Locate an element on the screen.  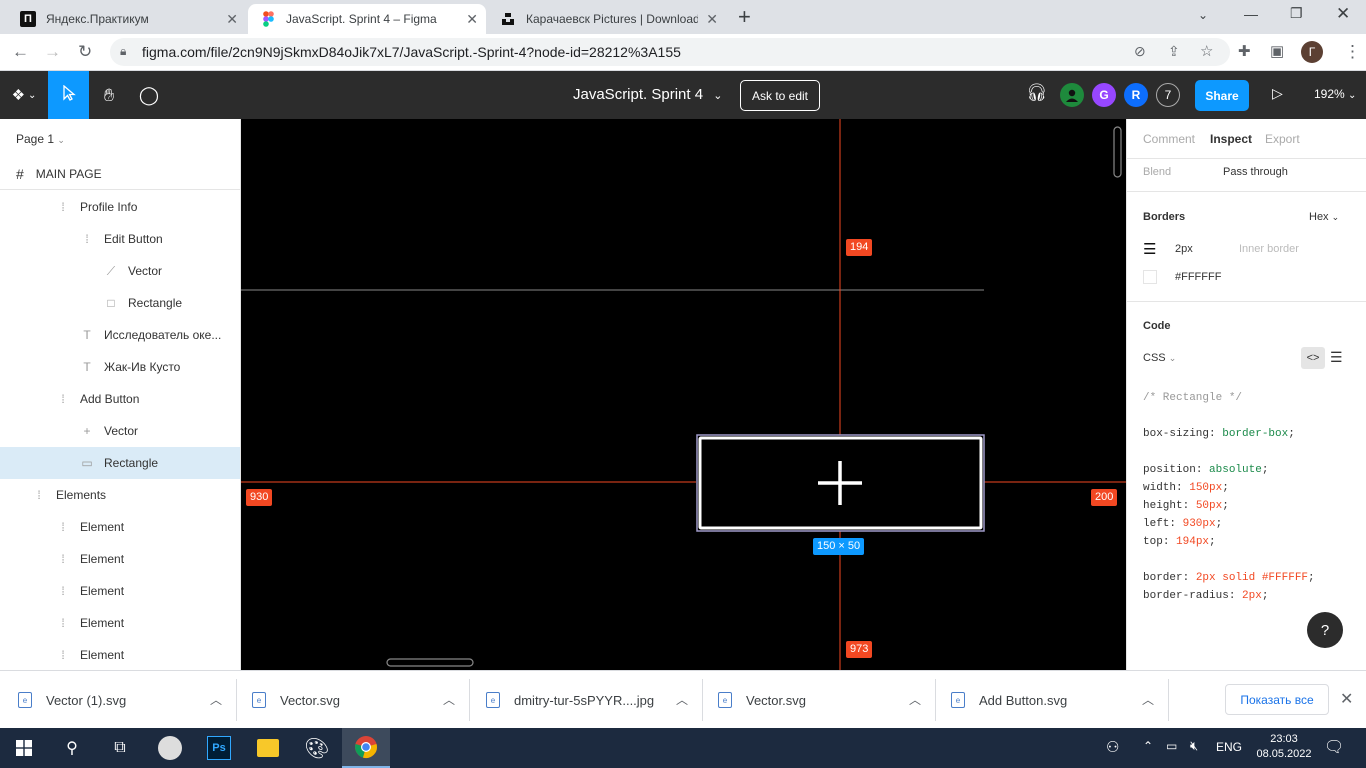
download-item: e dmitry-tur-5sPYYR....jpg is located at coordinates (570, 700).